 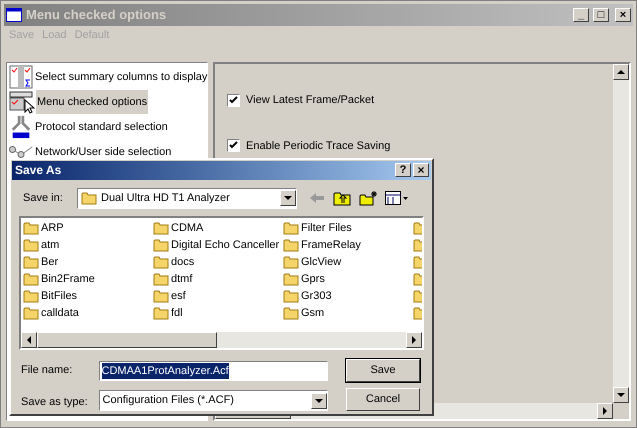 What do you see at coordinates (303, 313) in the screenshot?
I see `folder-item: Gsm` at bounding box center [303, 313].